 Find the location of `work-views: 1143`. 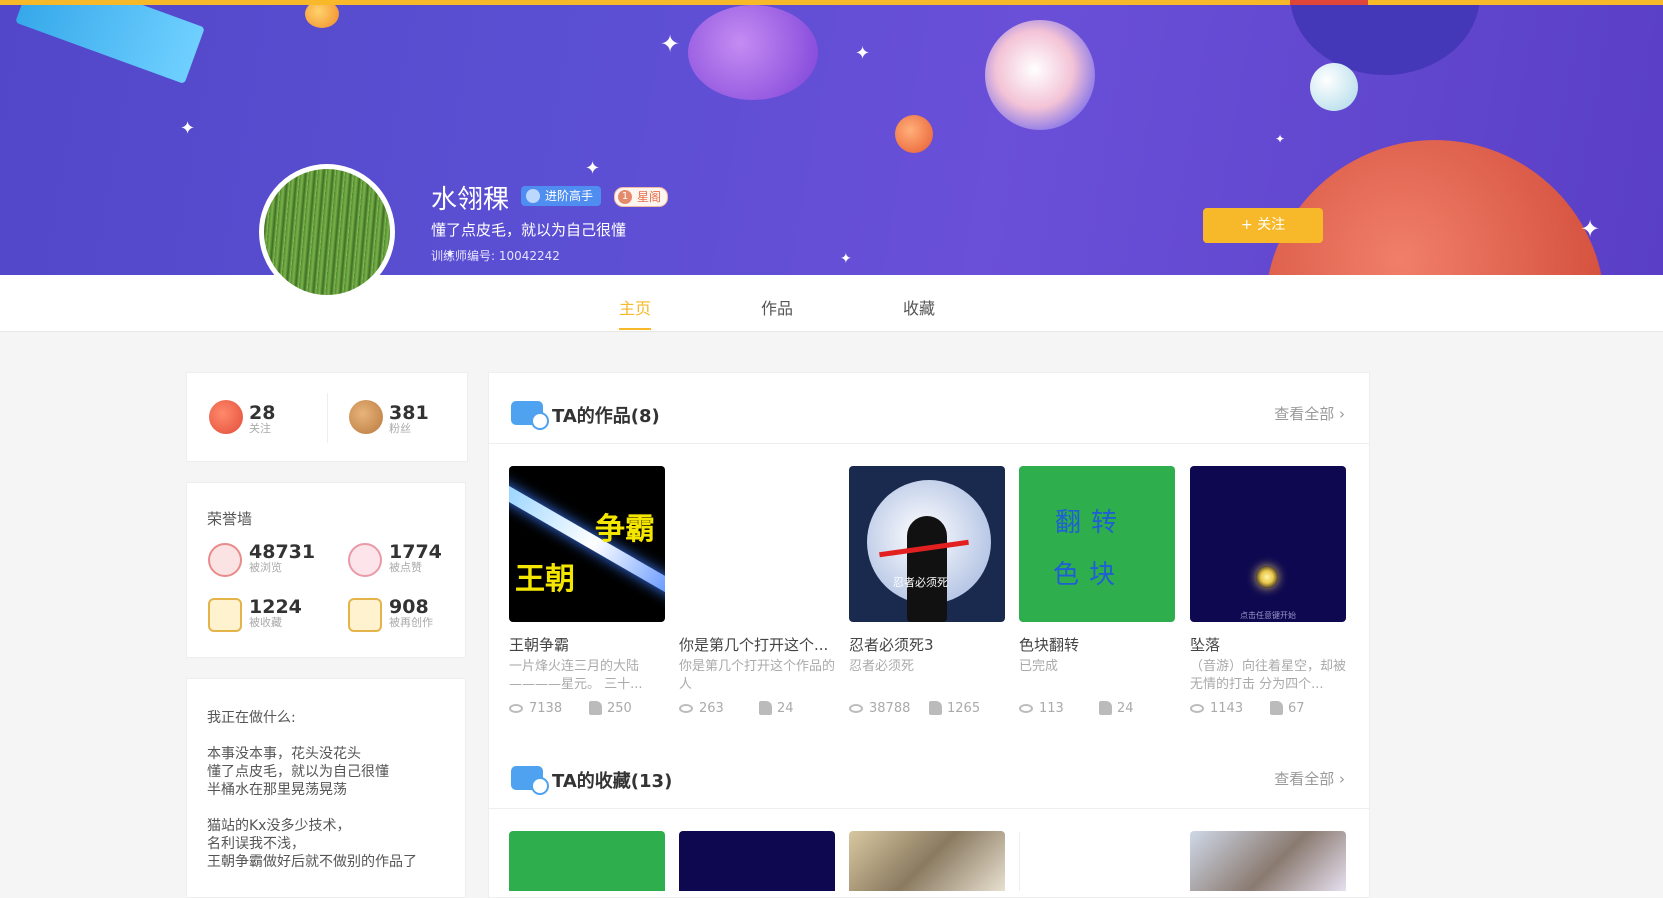

work-views: 1143 is located at coordinates (1227, 708).